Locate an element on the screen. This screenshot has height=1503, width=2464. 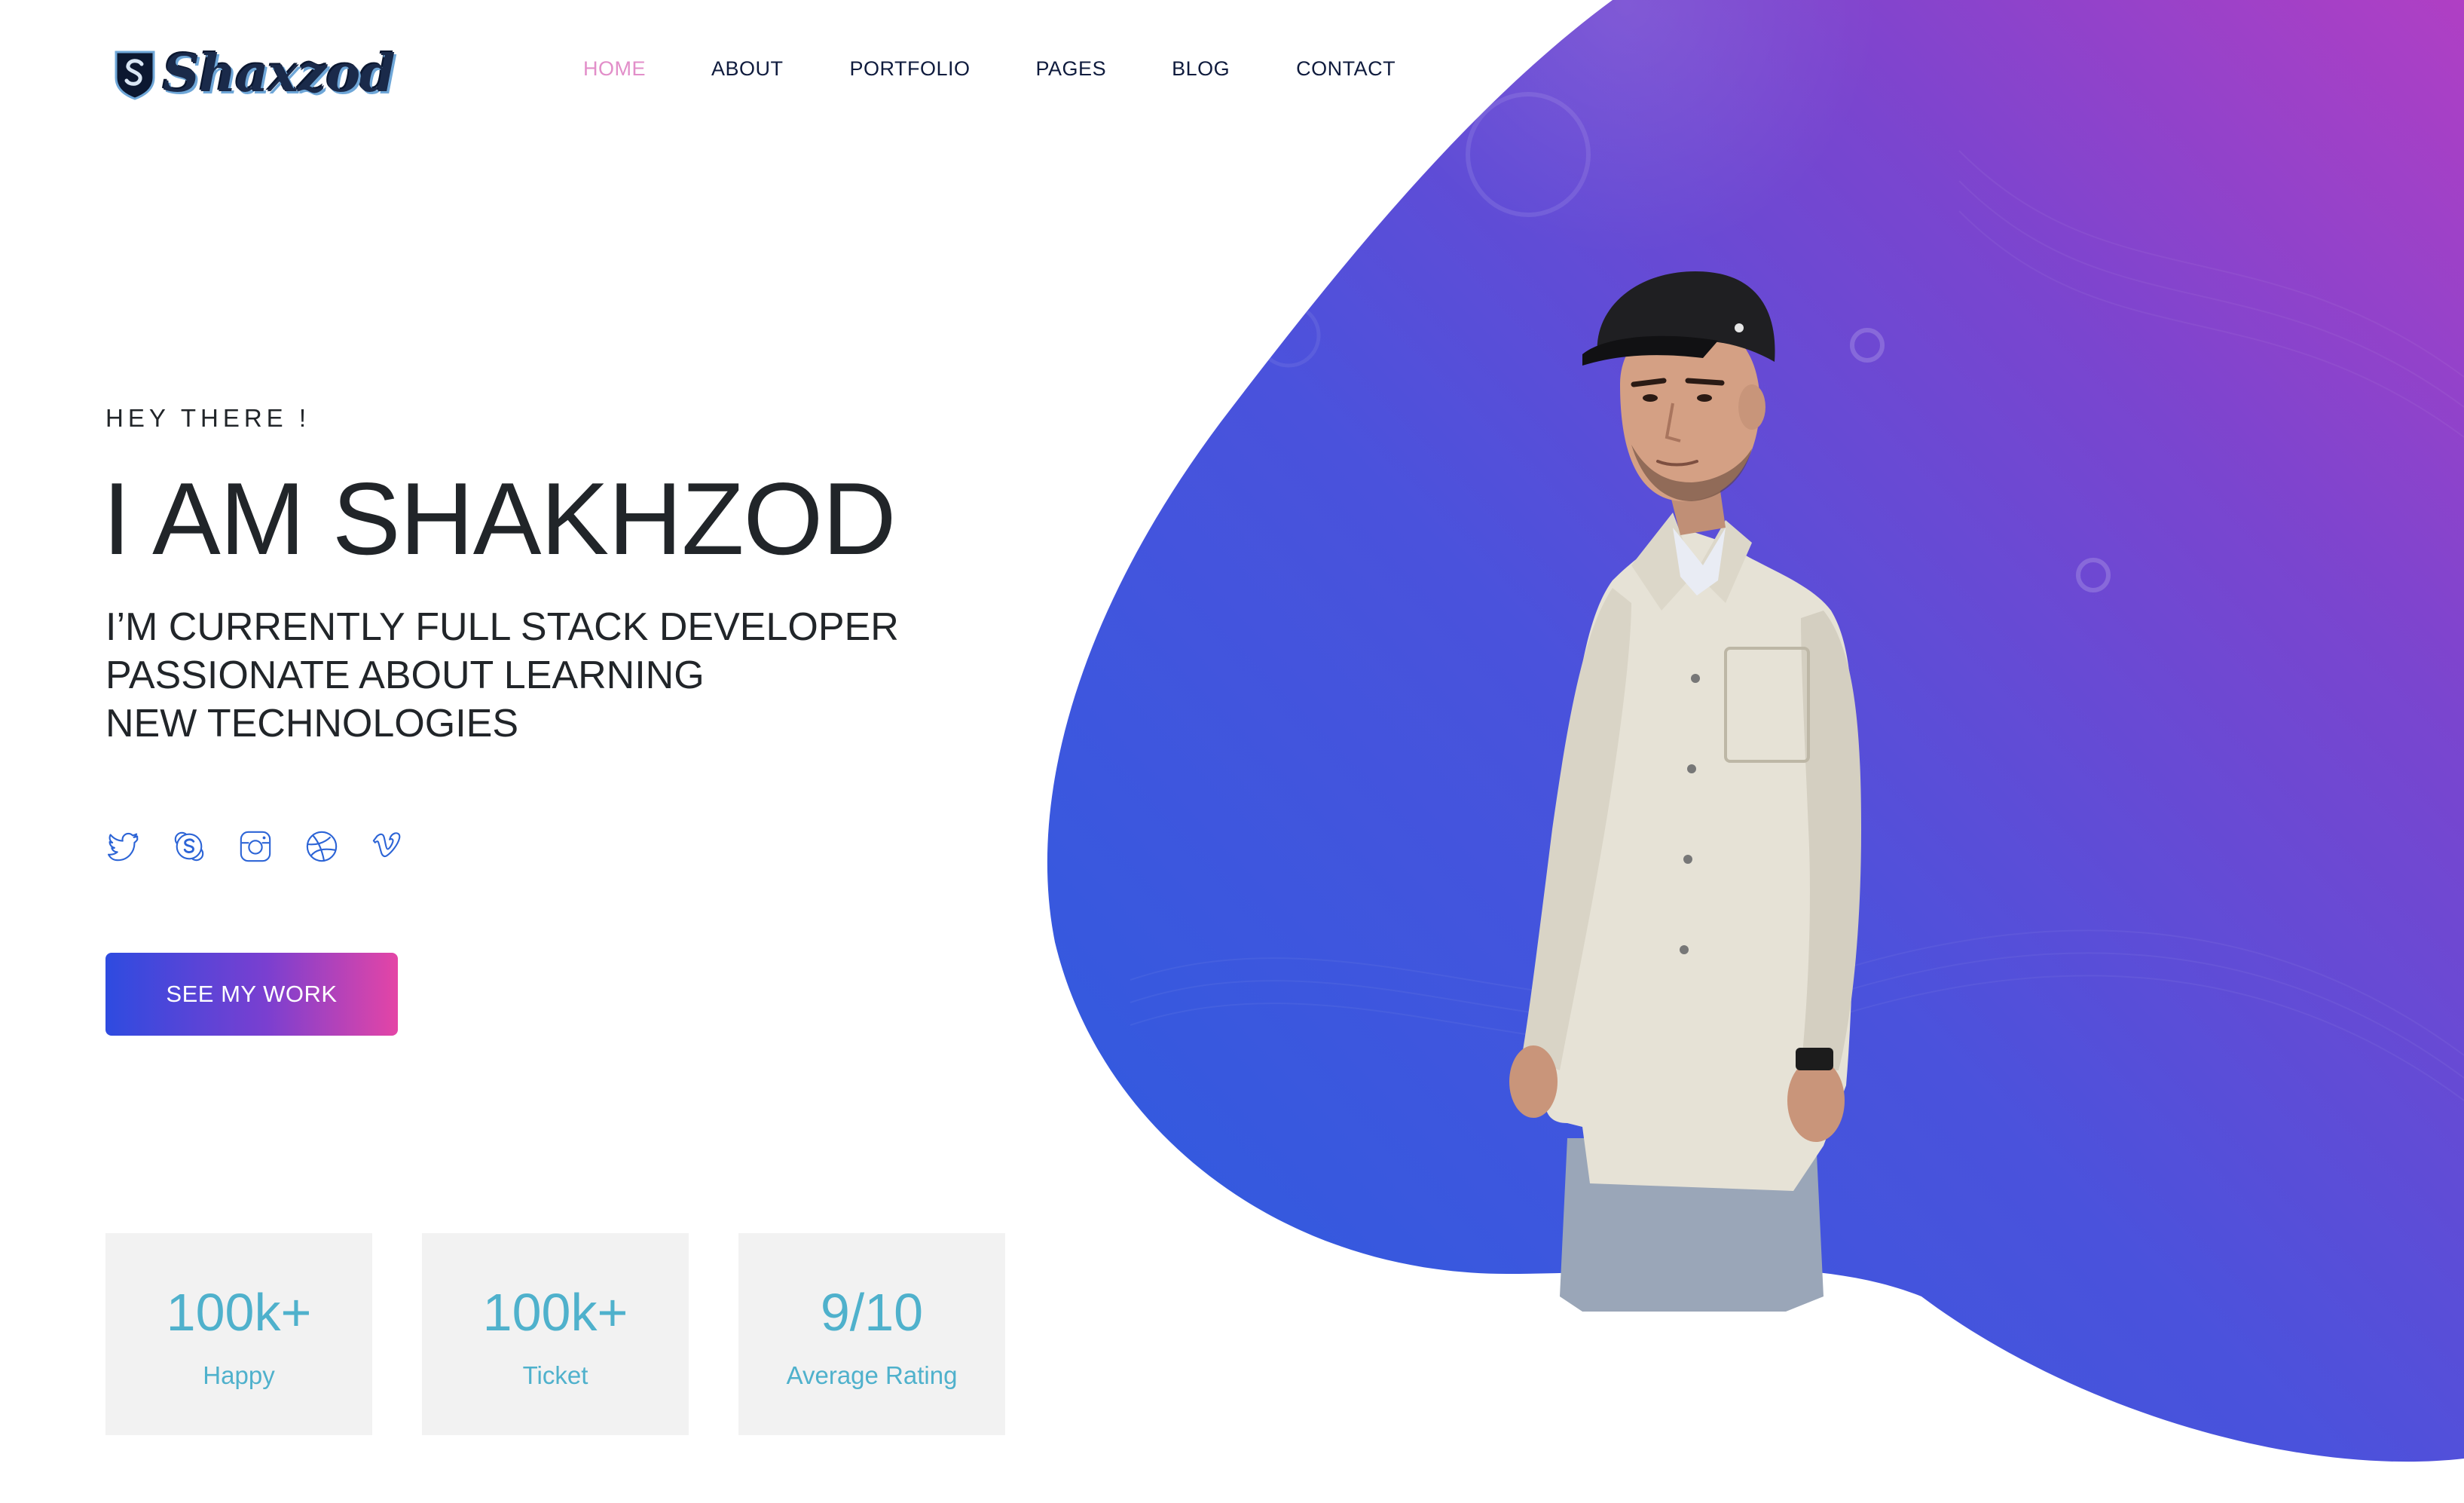
tagline-line: PASSIONATE ABOUT LEARNING is located at coordinates (405, 675).